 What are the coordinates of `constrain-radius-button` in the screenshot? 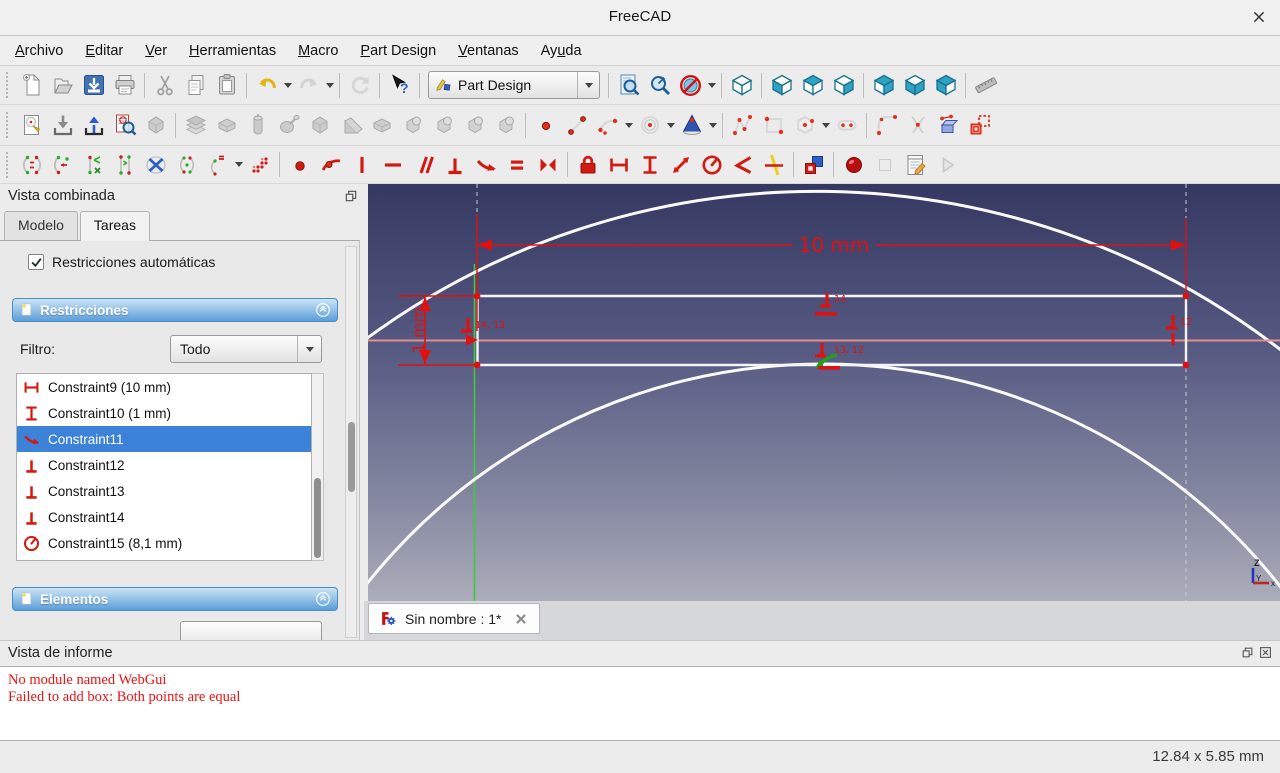 It's located at (711, 164).